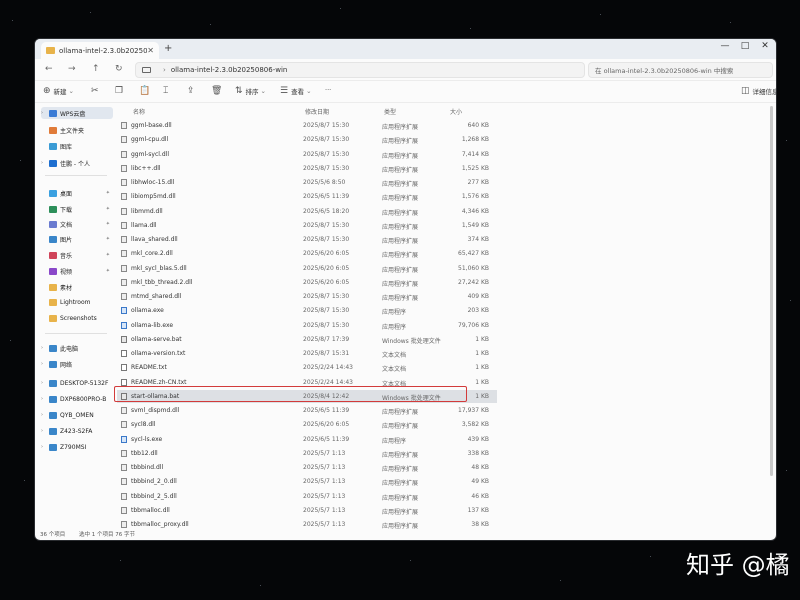 The height and width of the screenshot is (600, 800). What do you see at coordinates (77, 193) in the screenshot?
I see `sidebar-item: 桌面 ✦` at bounding box center [77, 193].